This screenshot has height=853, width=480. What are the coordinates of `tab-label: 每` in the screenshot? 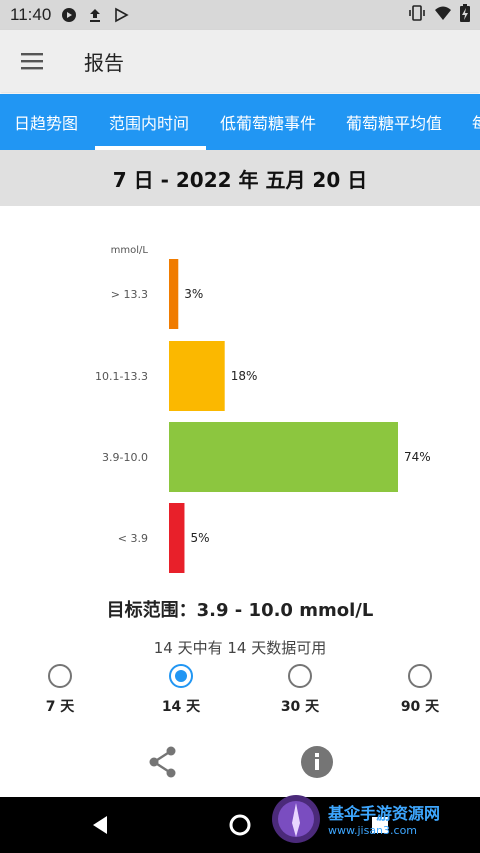 It's located at (476, 122).